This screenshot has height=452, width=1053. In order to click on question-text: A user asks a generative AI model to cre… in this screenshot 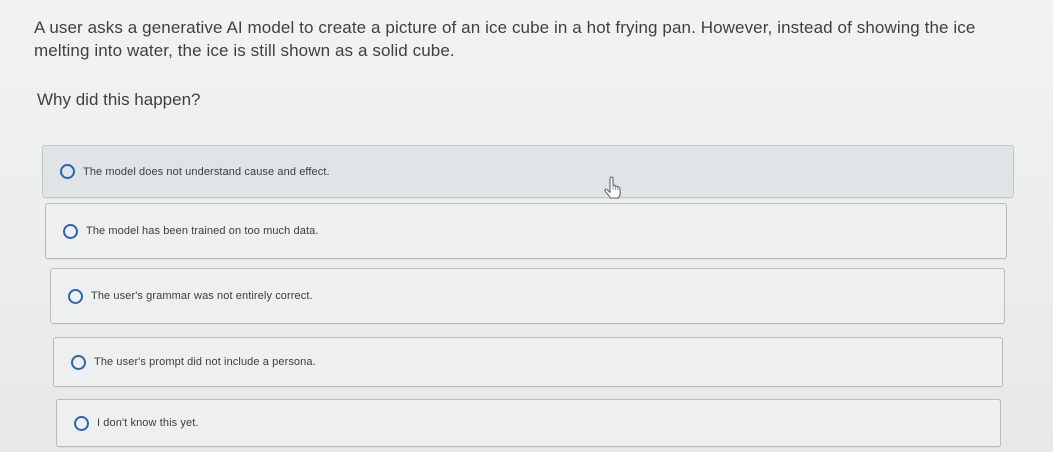, I will do `click(505, 39)`.